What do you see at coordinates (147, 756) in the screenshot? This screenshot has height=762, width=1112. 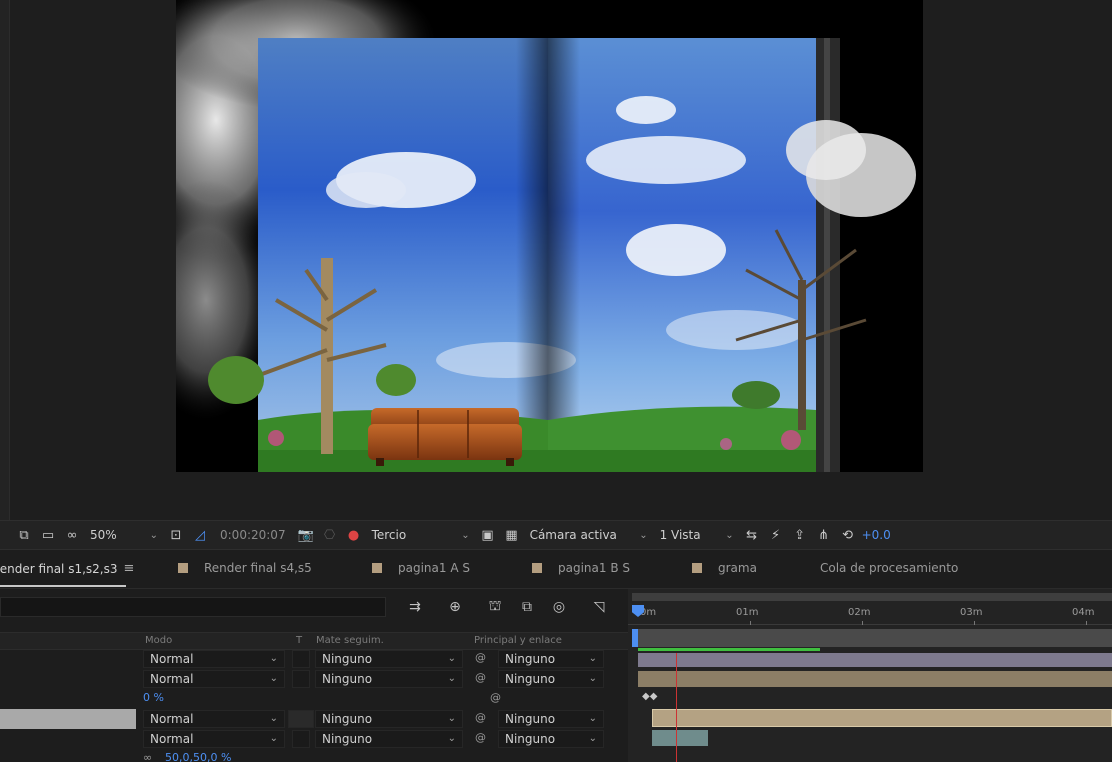 I see `constrain-proportions-icon: ∞` at bounding box center [147, 756].